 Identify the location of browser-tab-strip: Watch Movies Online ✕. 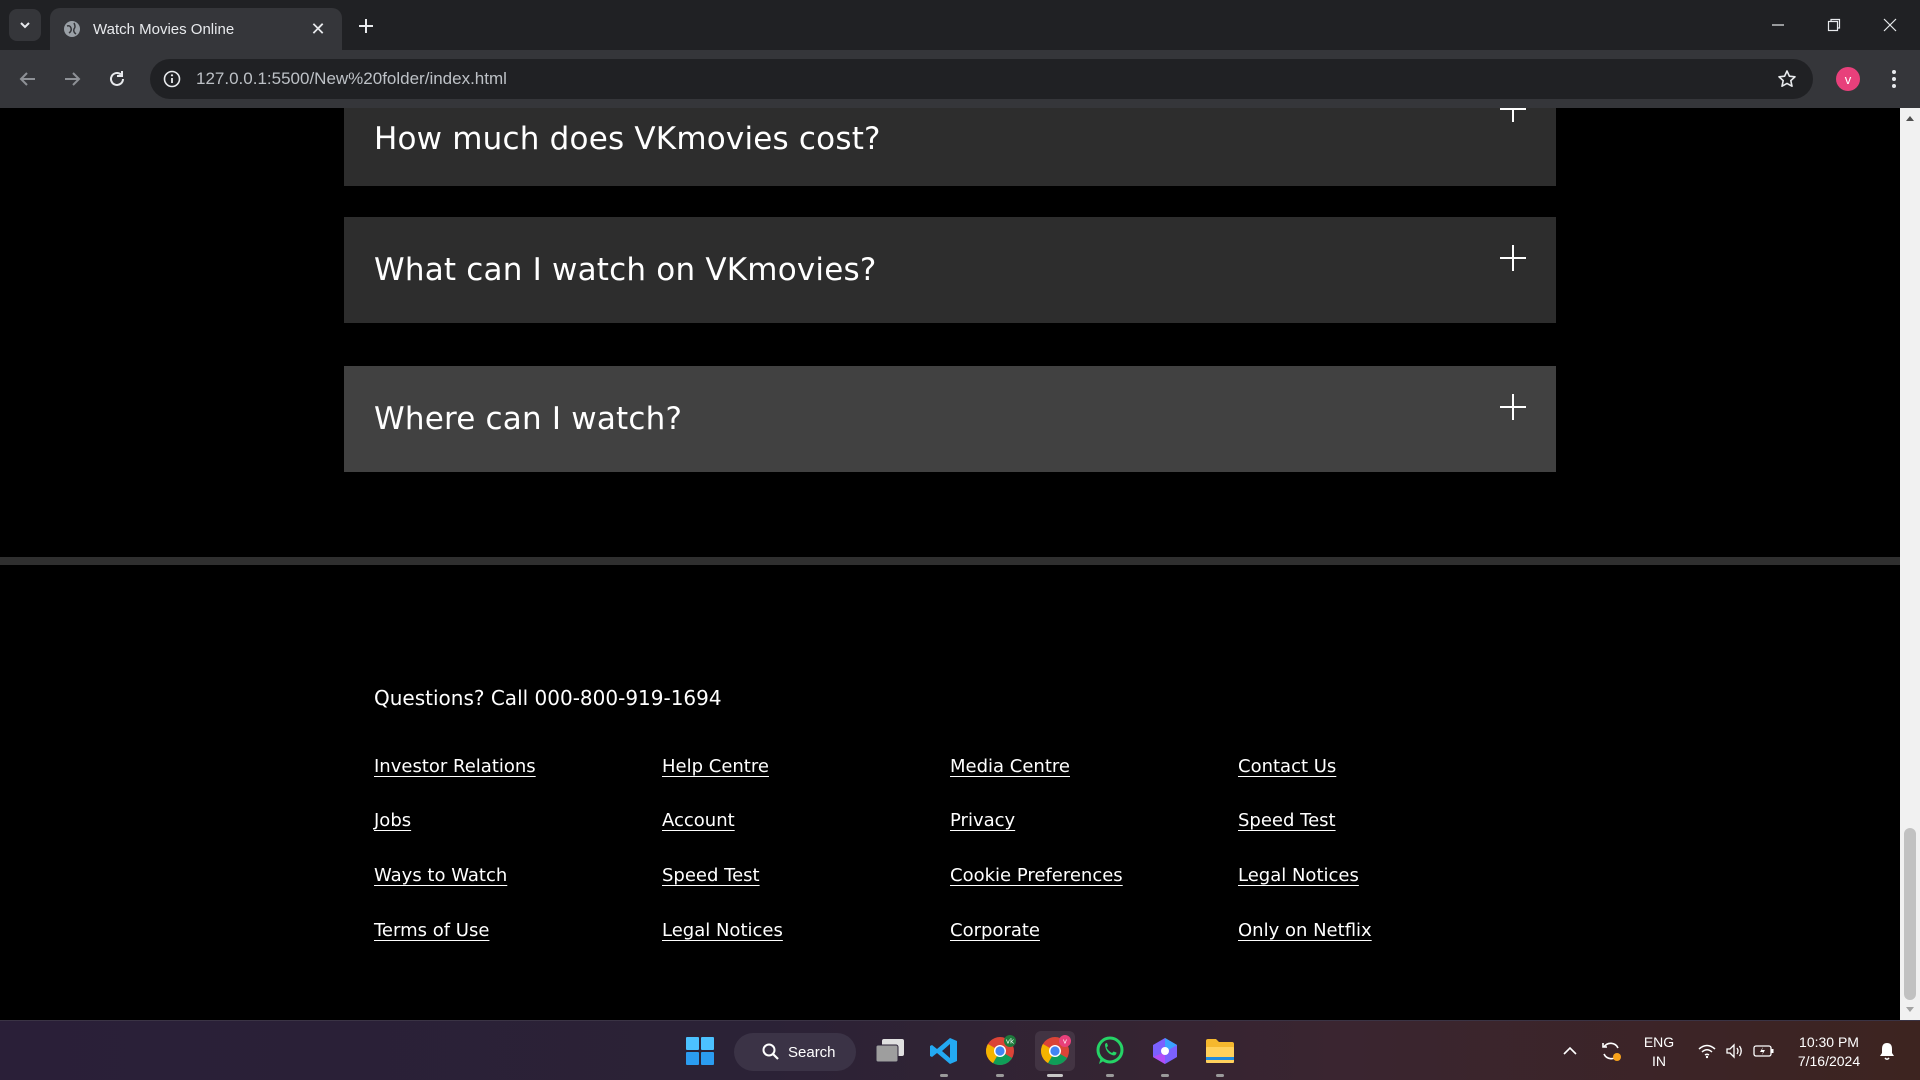
(960, 25).